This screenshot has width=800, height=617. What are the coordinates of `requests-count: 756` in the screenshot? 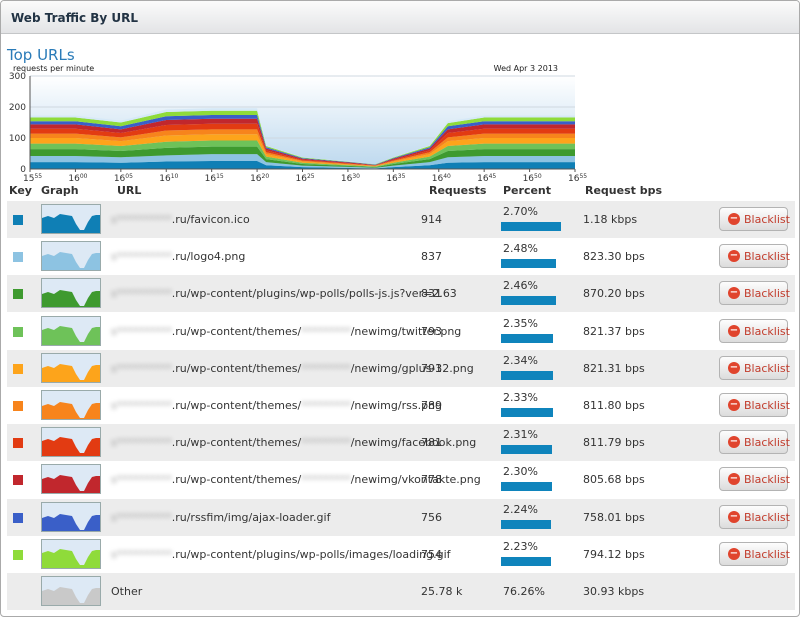 It's located at (431, 517).